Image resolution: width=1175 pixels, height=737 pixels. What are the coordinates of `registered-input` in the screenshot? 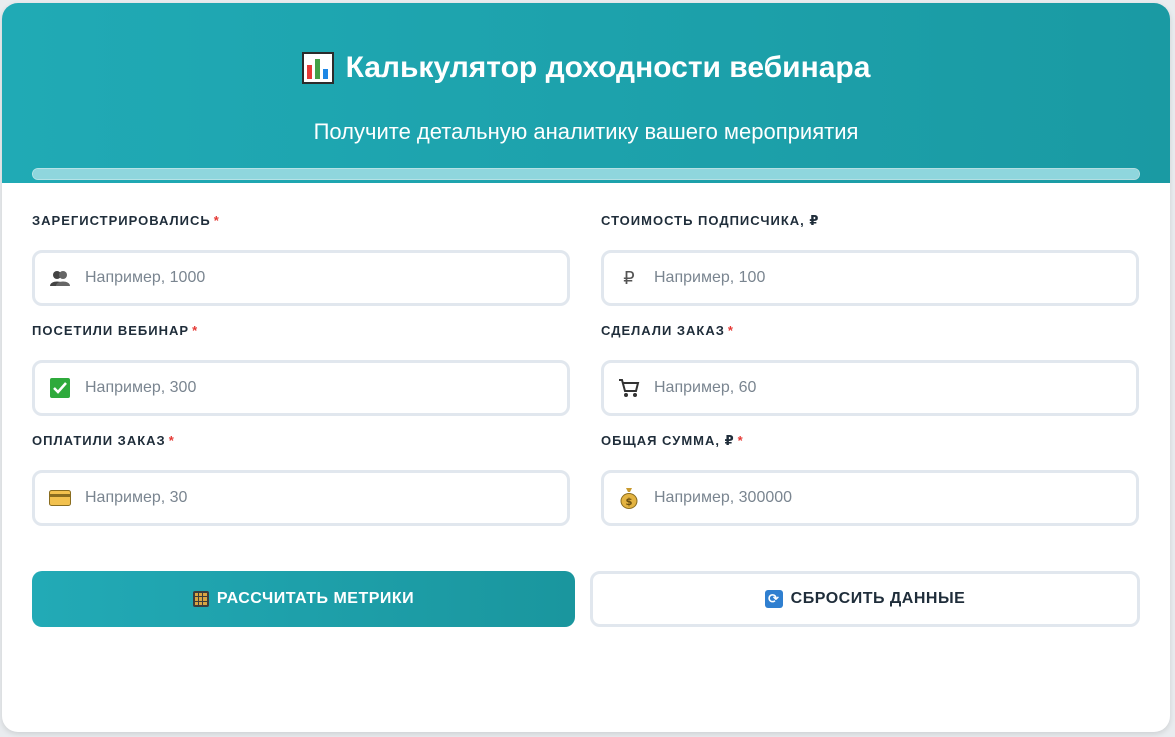 It's located at (326, 278).